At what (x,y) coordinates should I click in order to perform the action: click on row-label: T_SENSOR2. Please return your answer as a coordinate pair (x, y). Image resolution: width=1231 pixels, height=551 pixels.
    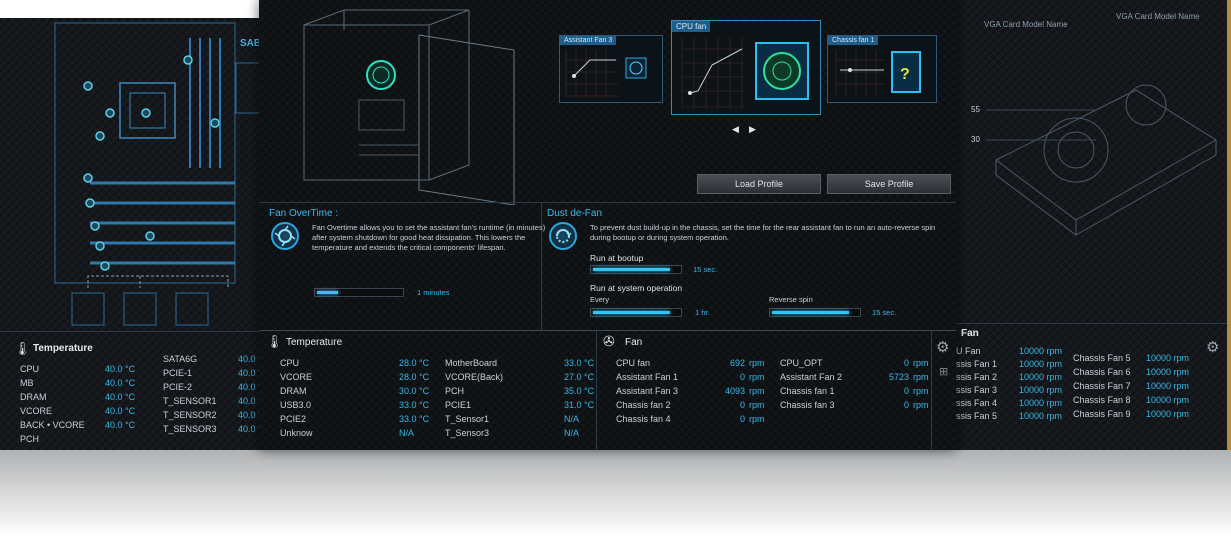
    Looking at the image, I should click on (190, 415).